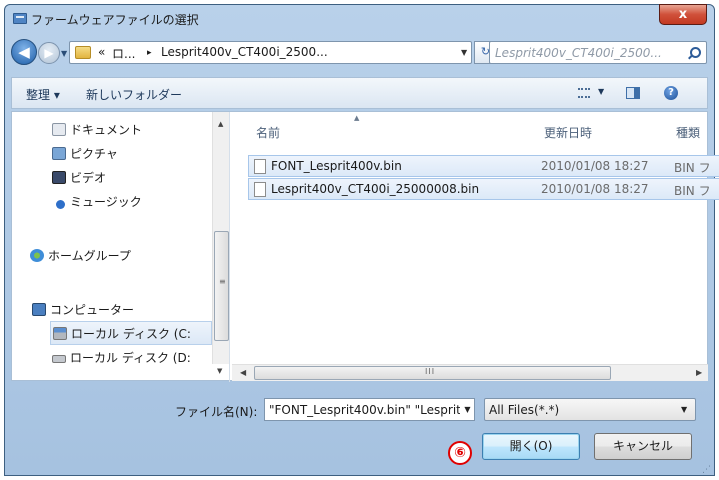 This screenshot has width=719, height=480. I want to click on view-dropdown-icon: ▼, so click(601, 91).